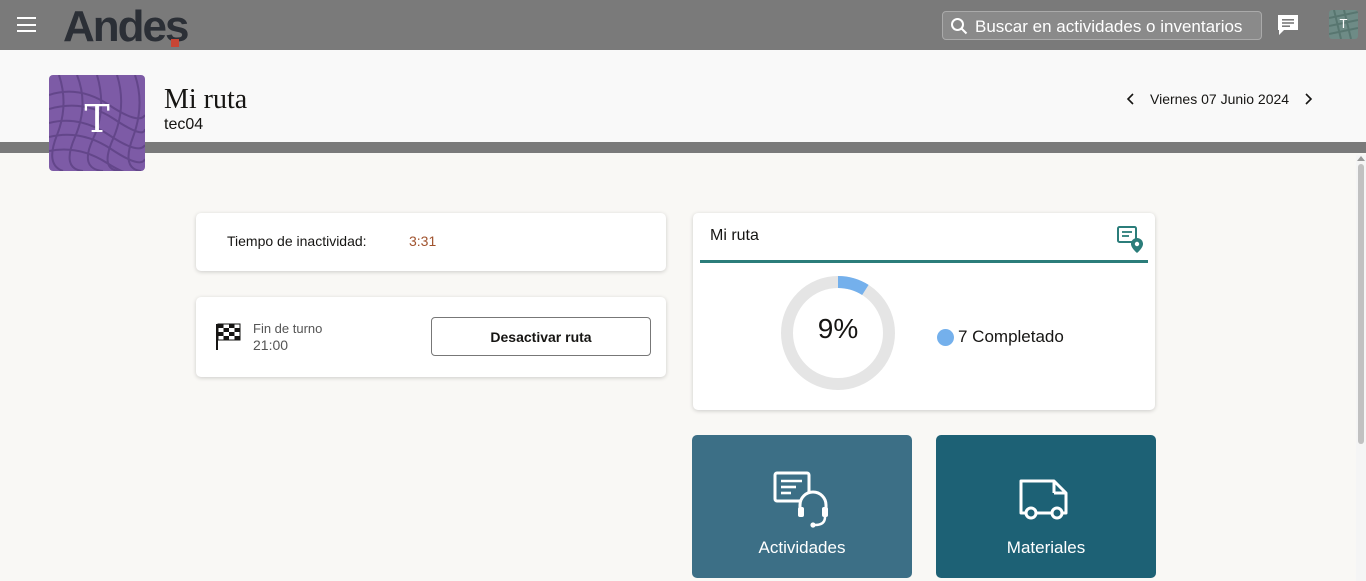 The image size is (1366, 581). I want to click on scrollbar-thumb, so click(1361, 304).